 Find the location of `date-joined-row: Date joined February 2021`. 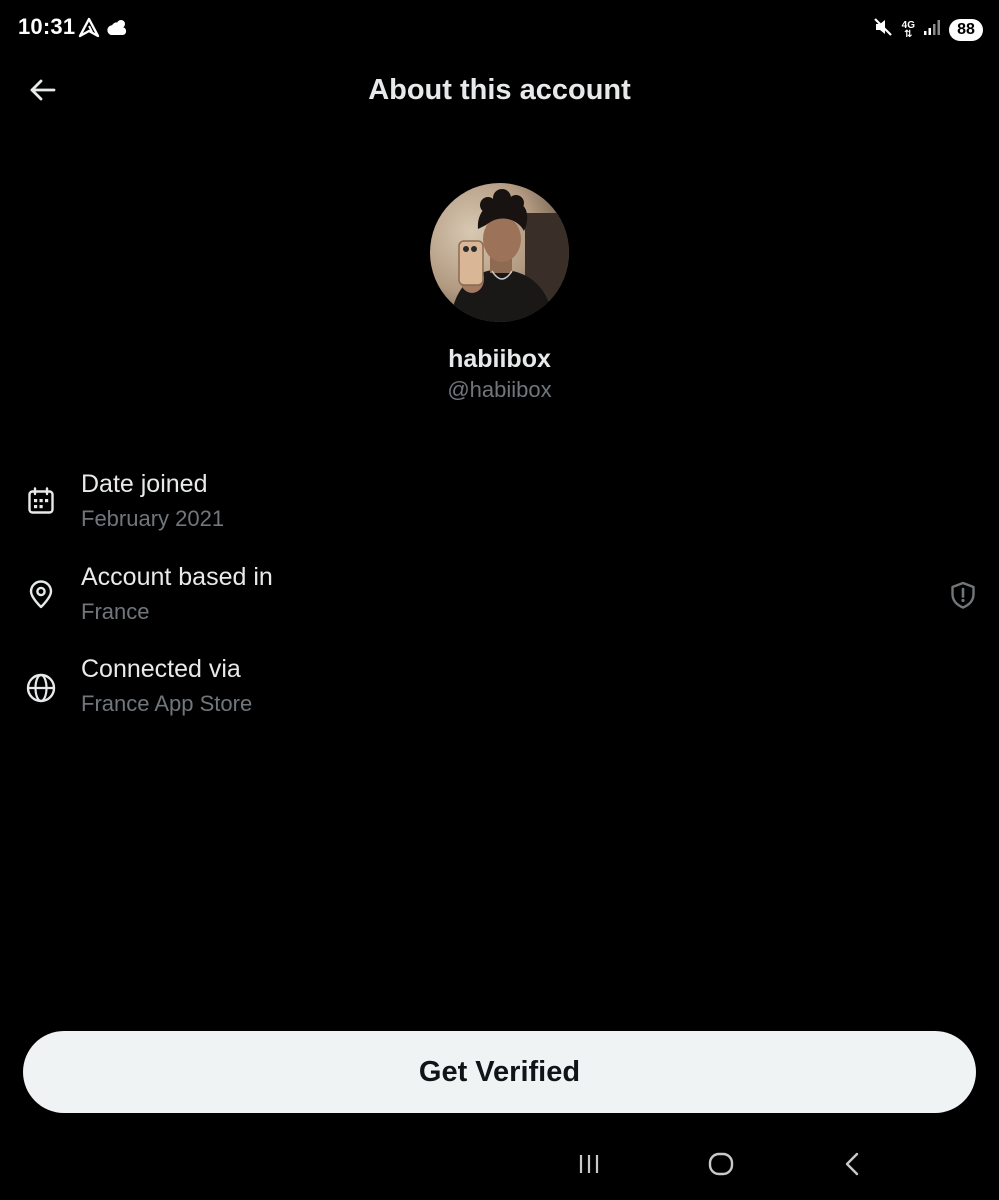

date-joined-row: Date joined February 2021 is located at coordinates (499, 510).